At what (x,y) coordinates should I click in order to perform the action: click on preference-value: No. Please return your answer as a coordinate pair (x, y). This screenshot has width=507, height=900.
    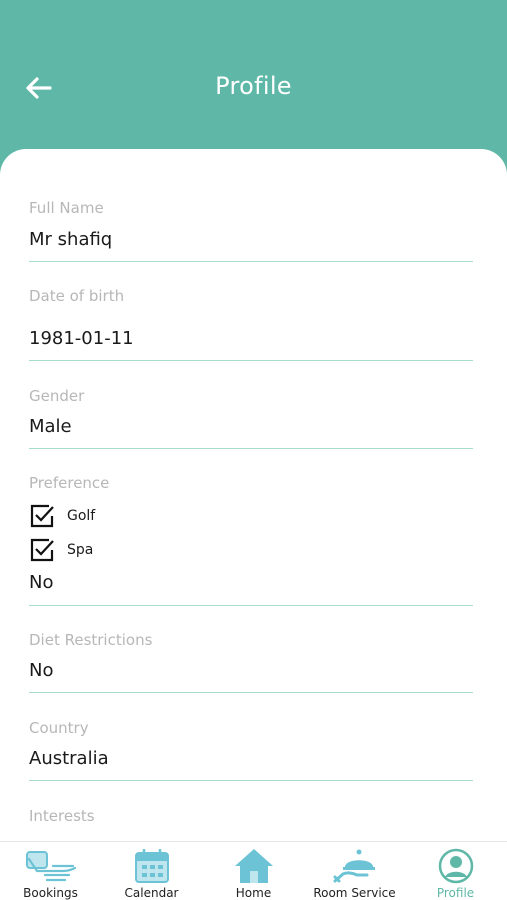
    Looking at the image, I should click on (41, 582).